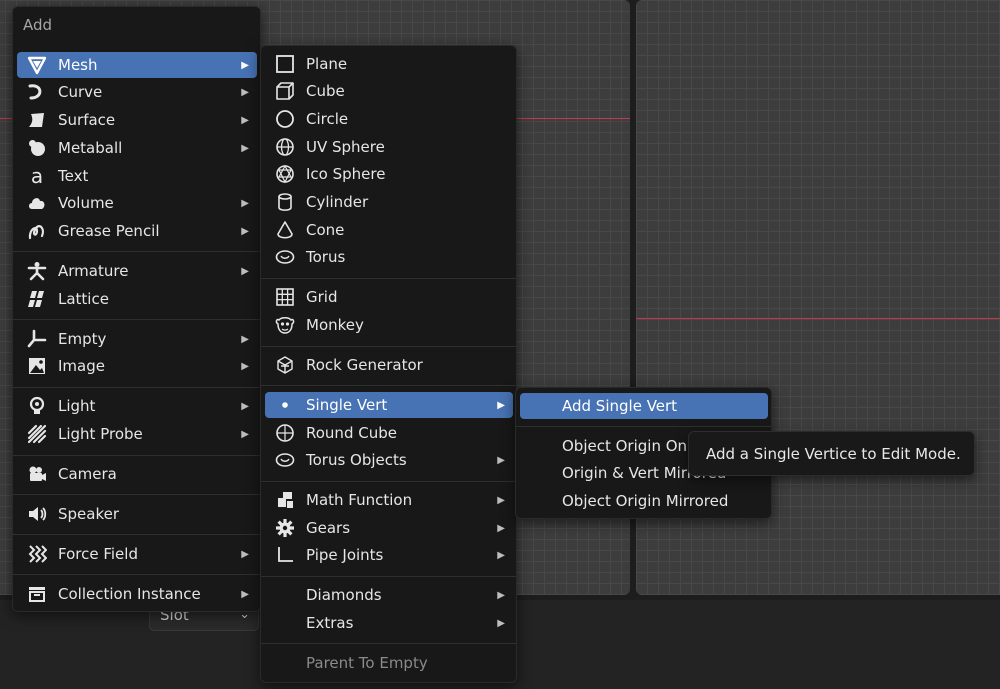 The height and width of the screenshot is (689, 1000). What do you see at coordinates (137, 474) in the screenshot?
I see `menu-item-camera: Camera` at bounding box center [137, 474].